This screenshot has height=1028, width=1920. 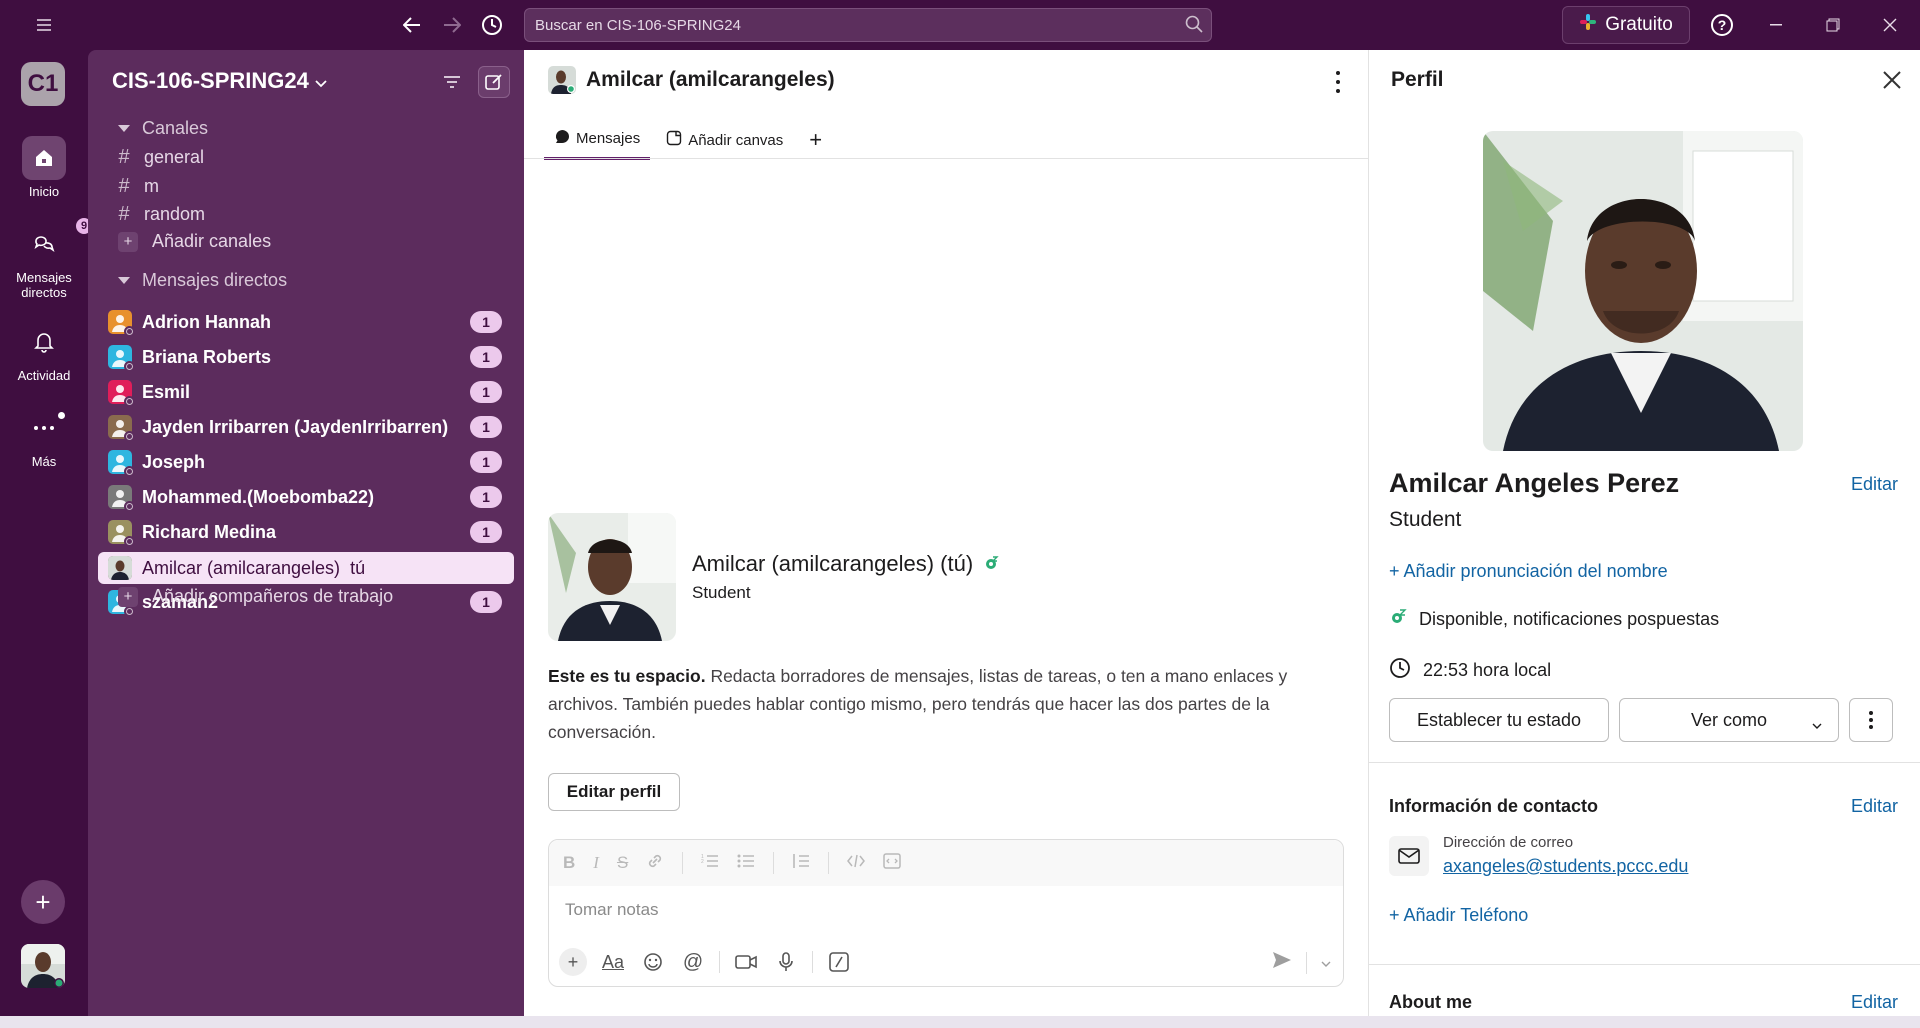 I want to click on close-icon, so click(x=1892, y=81).